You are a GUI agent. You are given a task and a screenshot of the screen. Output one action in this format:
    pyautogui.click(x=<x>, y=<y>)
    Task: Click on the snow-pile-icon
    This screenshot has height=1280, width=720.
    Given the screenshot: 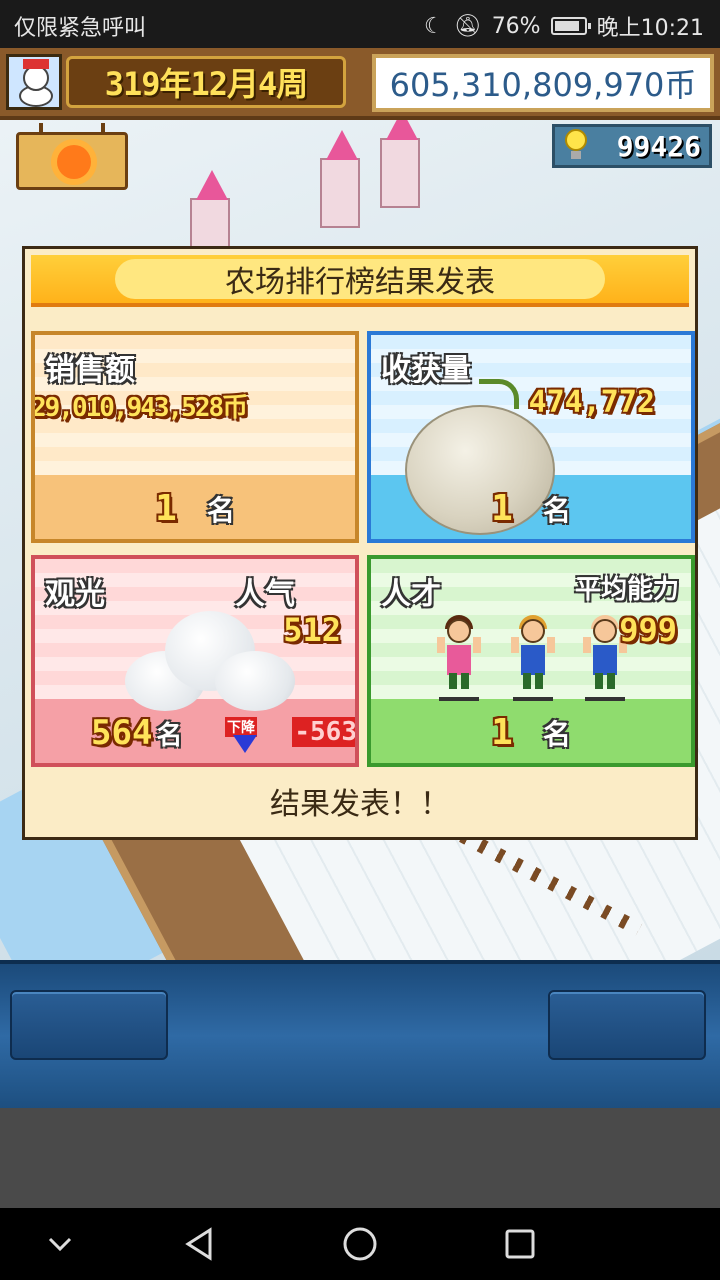 What is the action you would take?
    pyautogui.click(x=200, y=661)
    